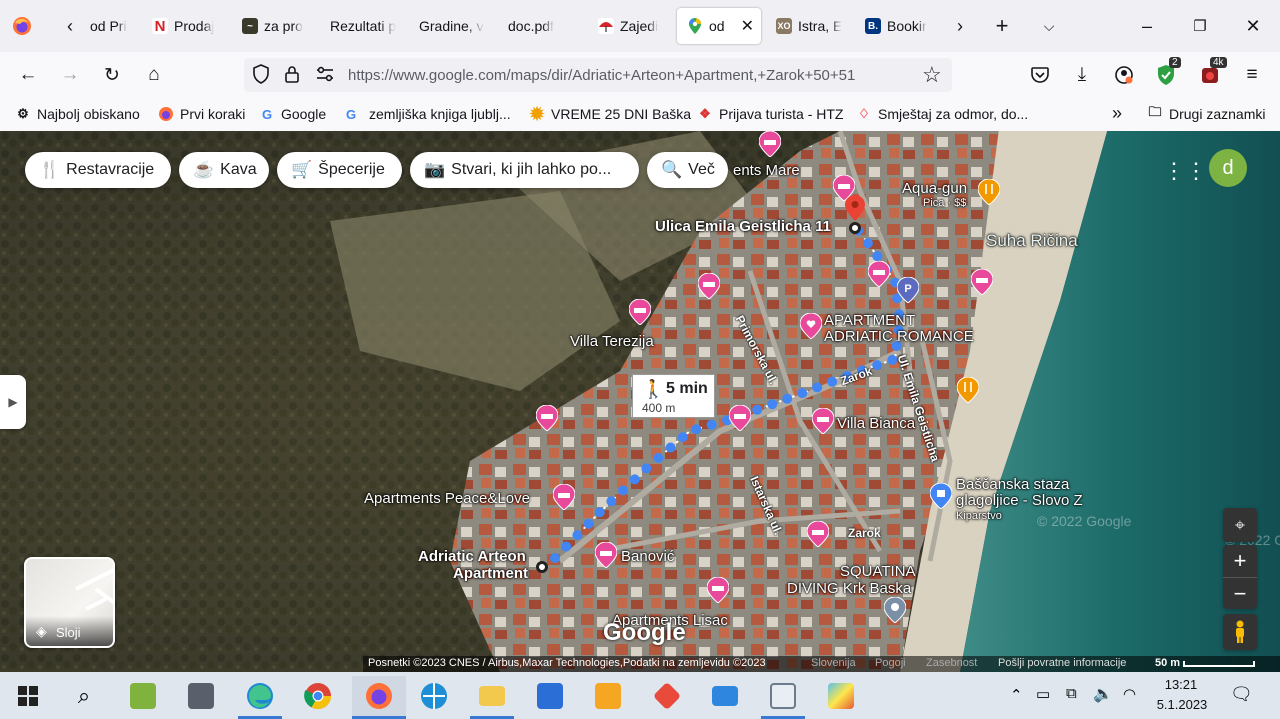 The height and width of the screenshot is (719, 1280). Describe the element at coordinates (366, 26) in the screenshot. I see `tab-4: Rezultati p` at that location.